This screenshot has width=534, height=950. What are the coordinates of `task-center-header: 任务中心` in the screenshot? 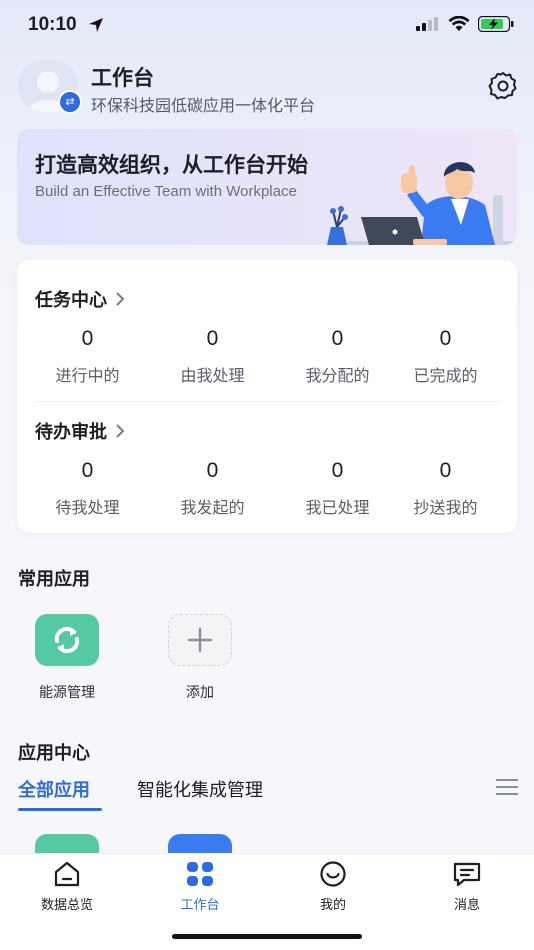 It's located at (81, 299).